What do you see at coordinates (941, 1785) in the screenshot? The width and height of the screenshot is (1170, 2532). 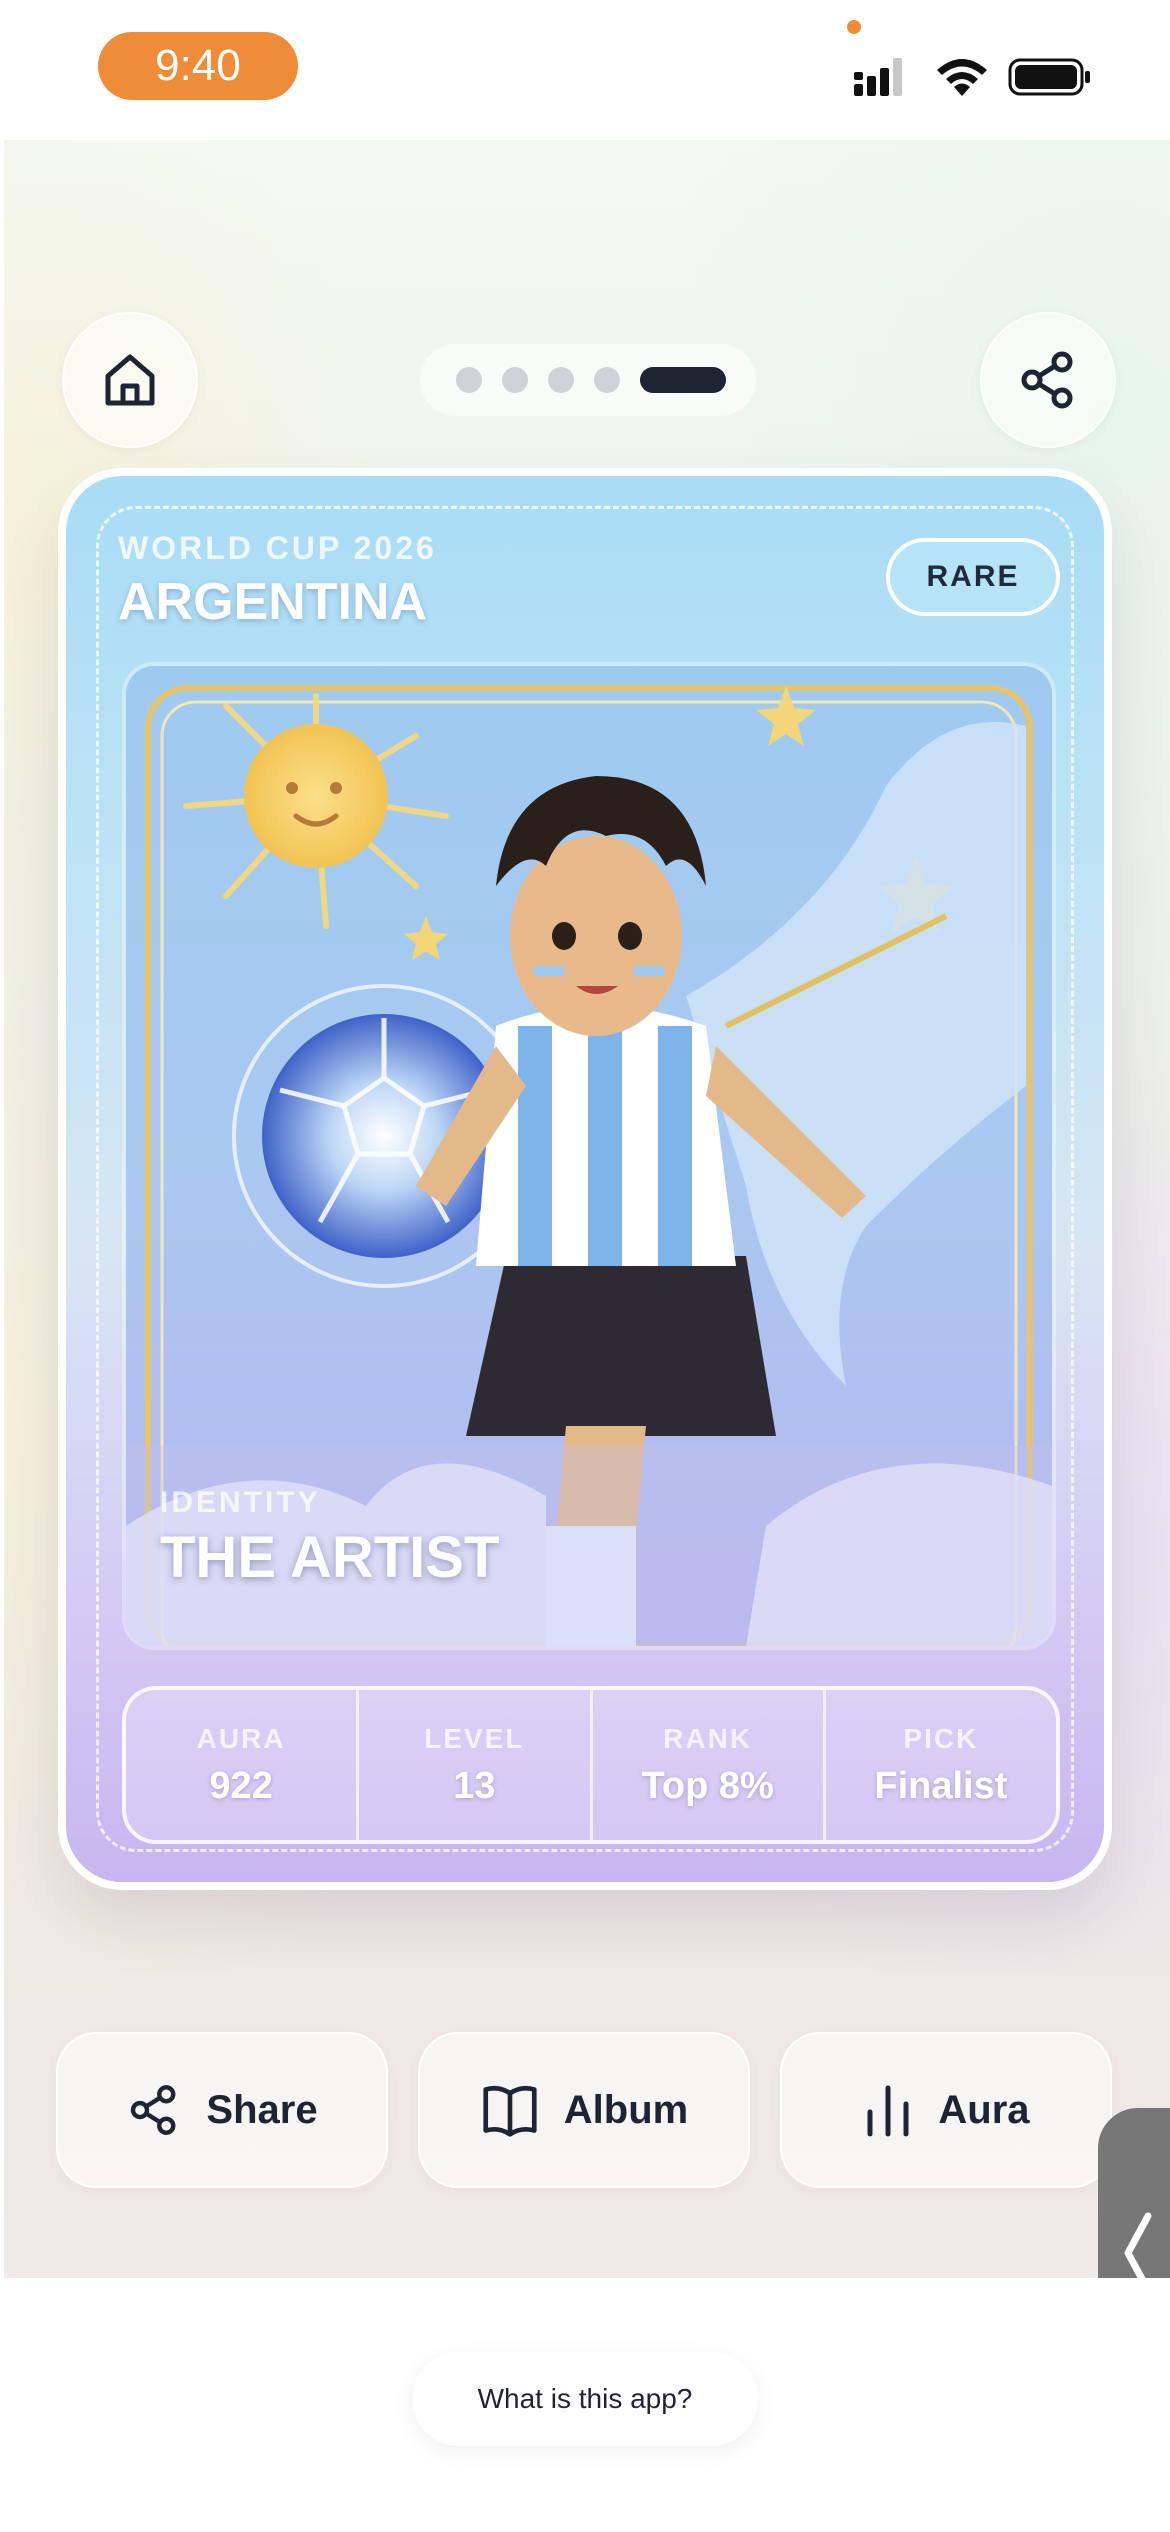 I see `stat-value: Finalist` at bounding box center [941, 1785].